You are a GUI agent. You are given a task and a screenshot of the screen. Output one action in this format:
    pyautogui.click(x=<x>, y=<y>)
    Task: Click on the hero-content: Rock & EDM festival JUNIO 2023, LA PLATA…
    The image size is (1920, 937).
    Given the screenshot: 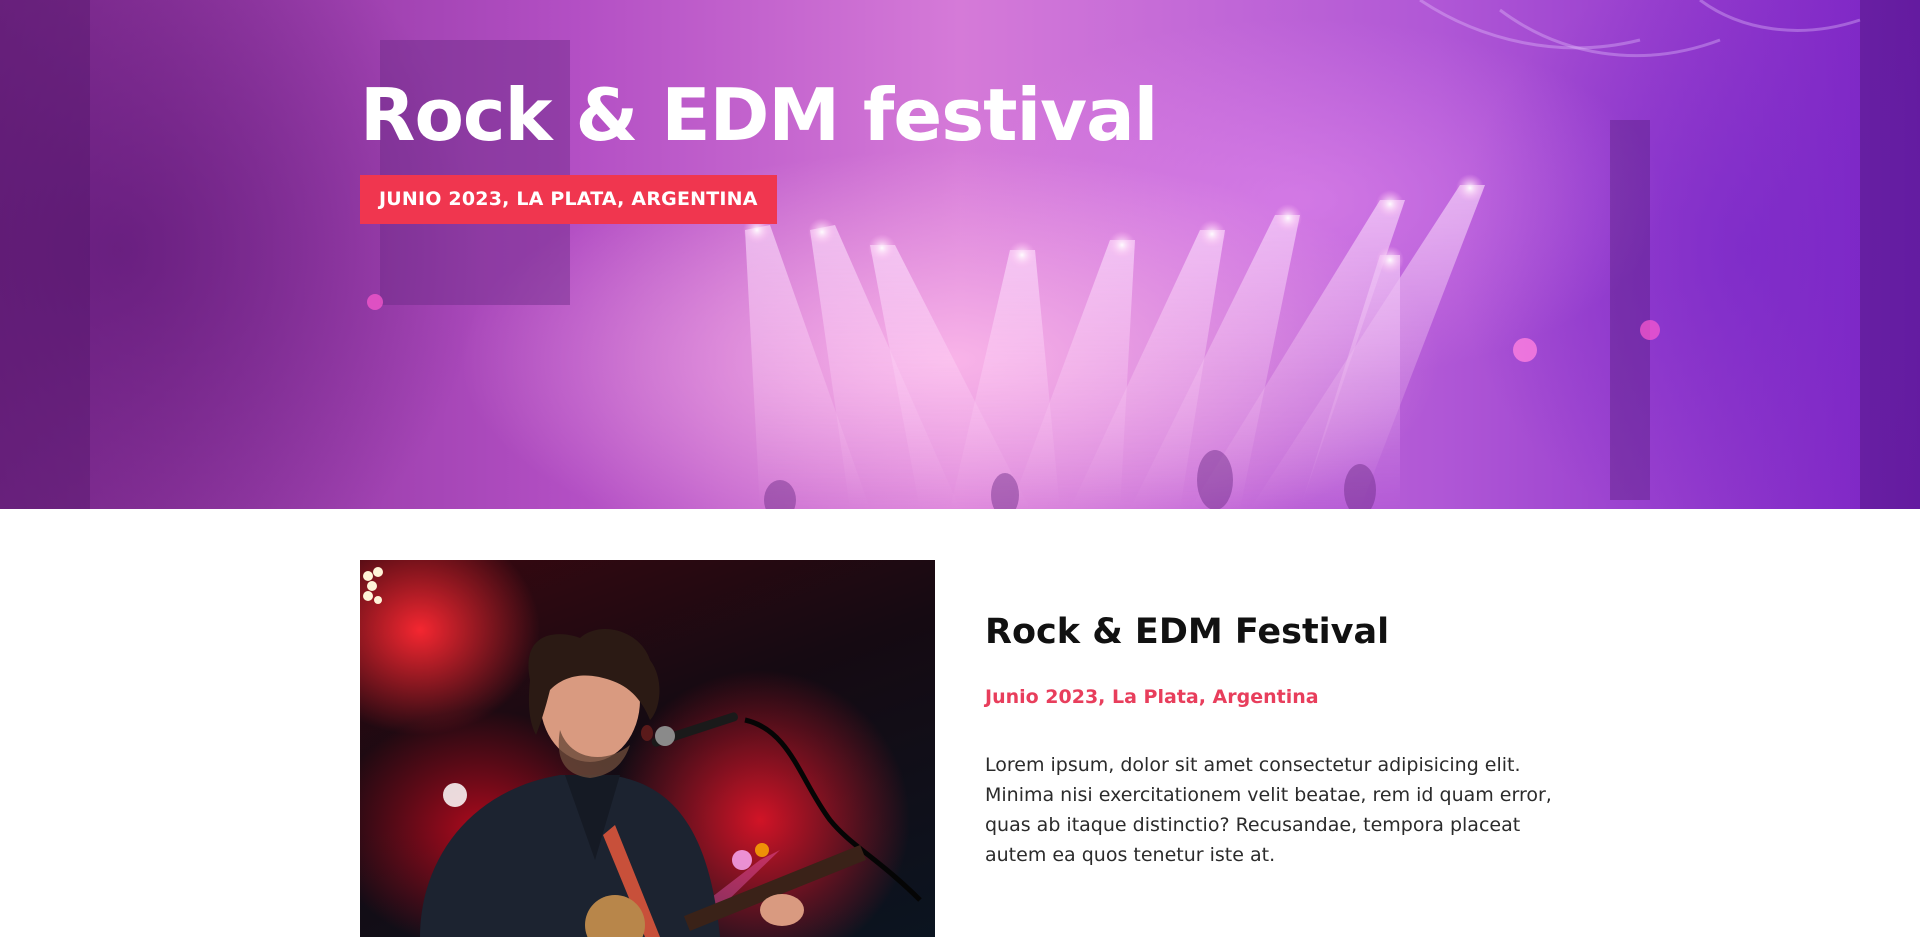 What is the action you would take?
    pyautogui.click(x=759, y=148)
    